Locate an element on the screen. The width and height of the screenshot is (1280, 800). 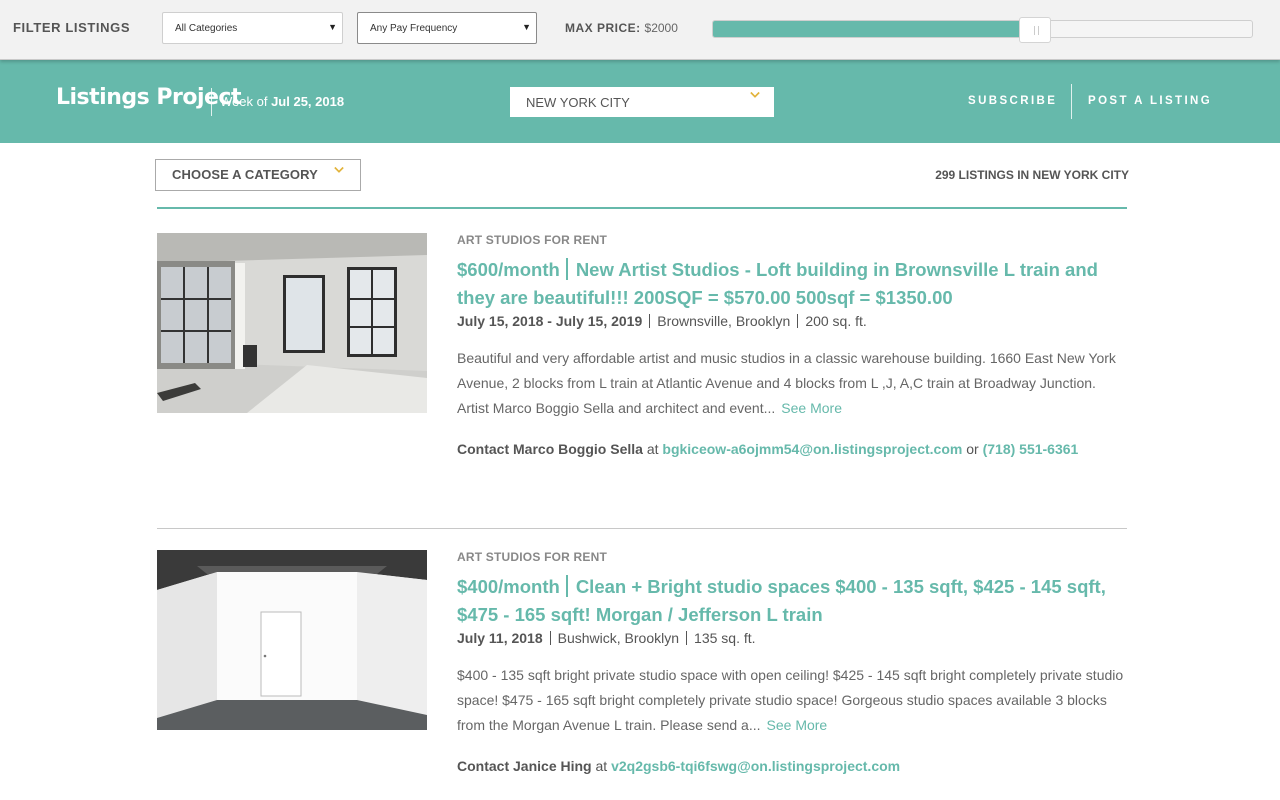
listing-size: 135 sq. ft. is located at coordinates (725, 638).